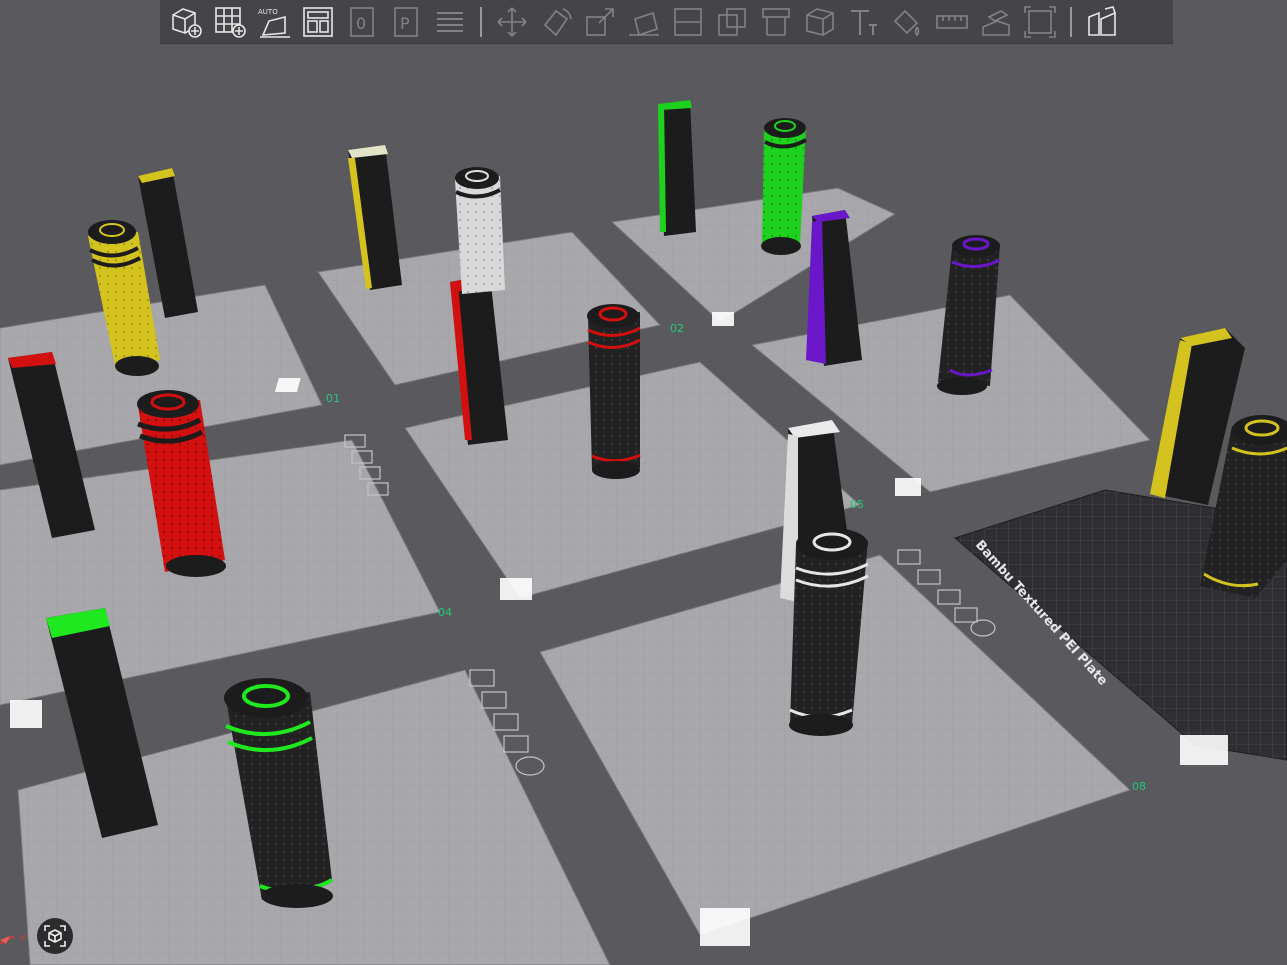 The width and height of the screenshot is (1287, 965). Describe the element at coordinates (644, 22) in the screenshot. I see `lay-on-face-icon` at that location.